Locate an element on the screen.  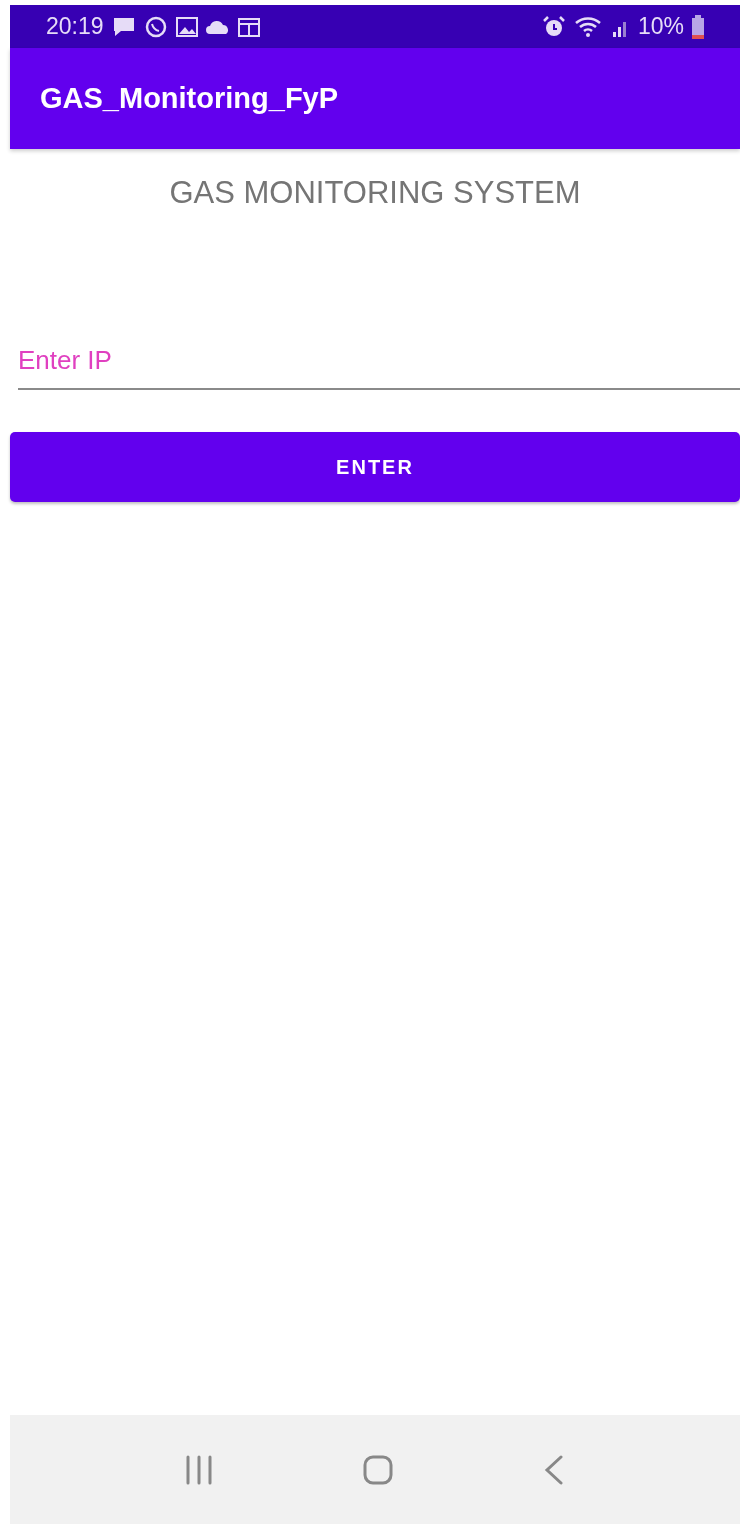
recent-apps-icon is located at coordinates (198, 1469).